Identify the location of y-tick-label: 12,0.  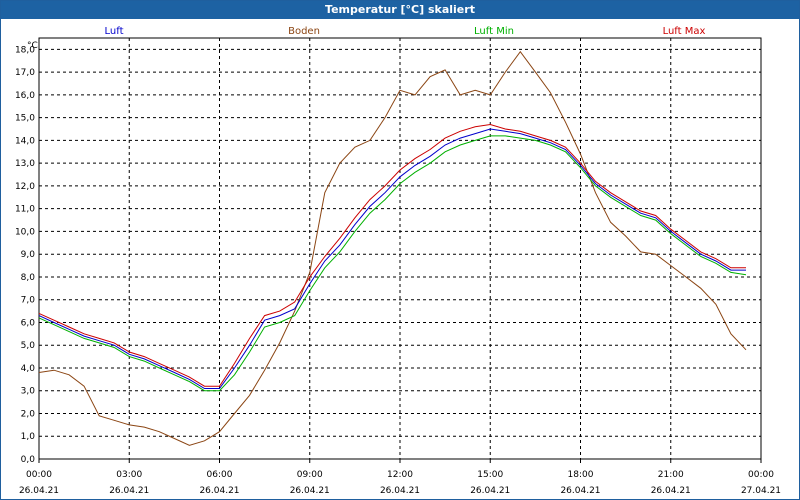
(25, 187).